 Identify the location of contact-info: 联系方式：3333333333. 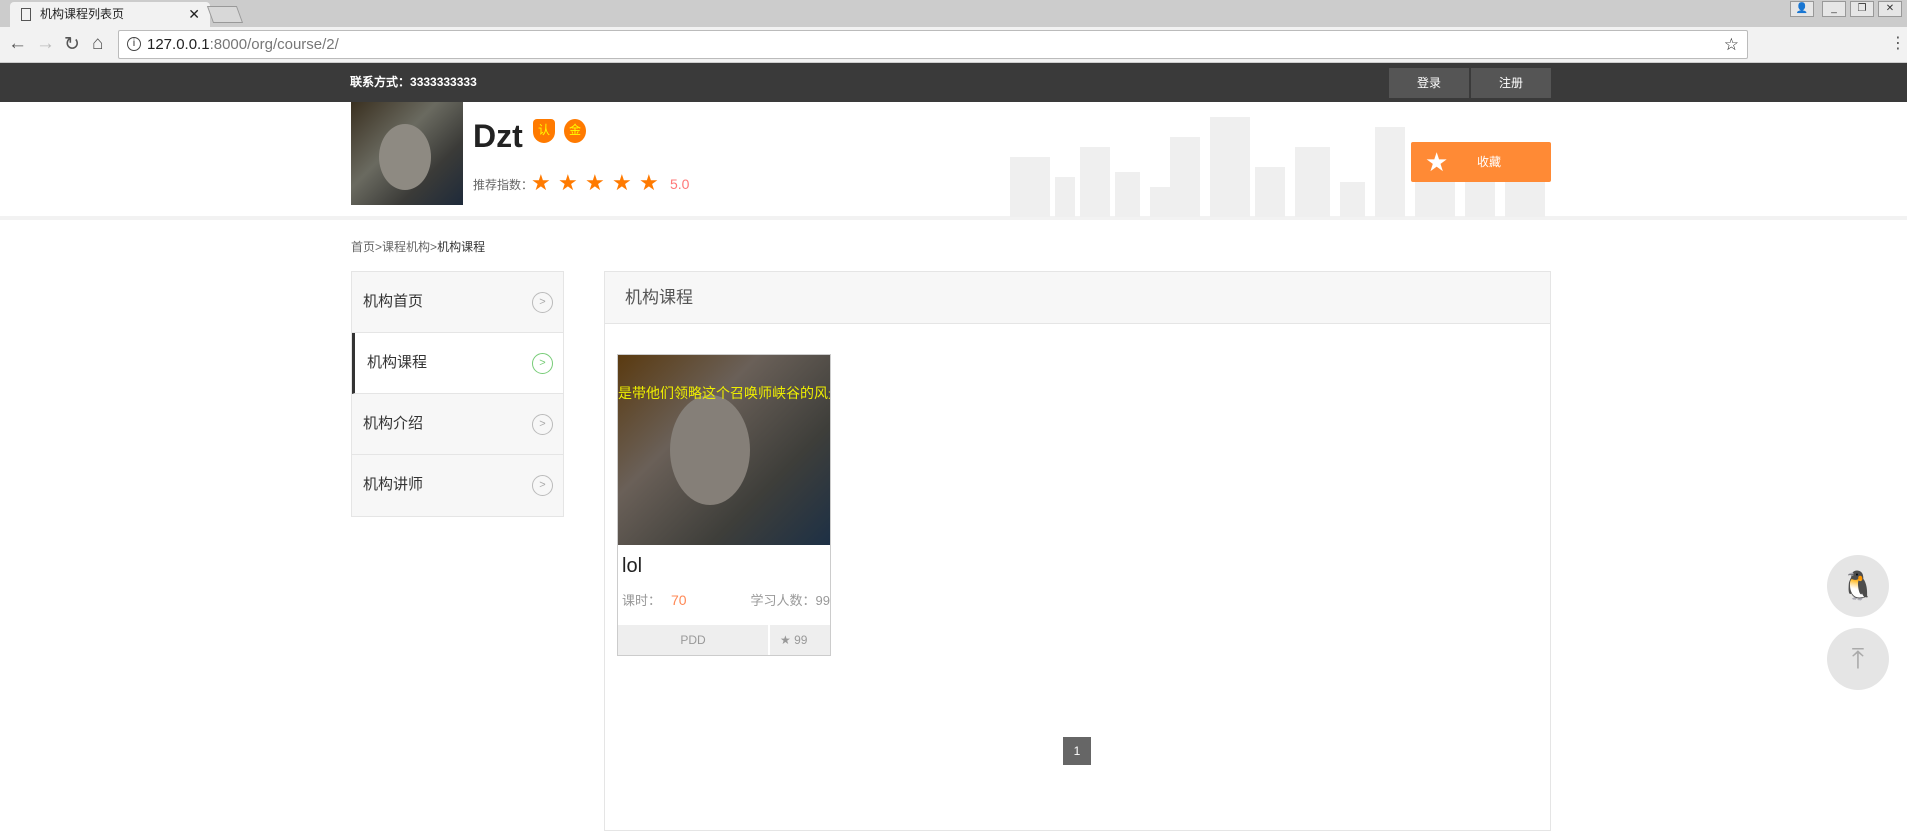
(413, 82).